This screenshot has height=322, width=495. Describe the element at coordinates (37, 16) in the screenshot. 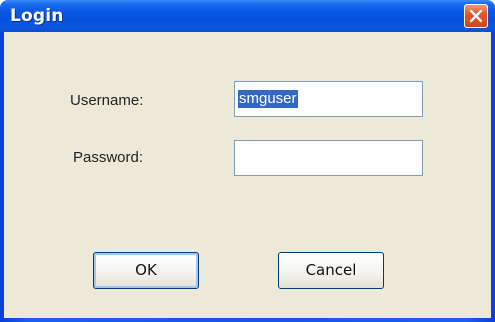

I see `window-title: Login` at that location.